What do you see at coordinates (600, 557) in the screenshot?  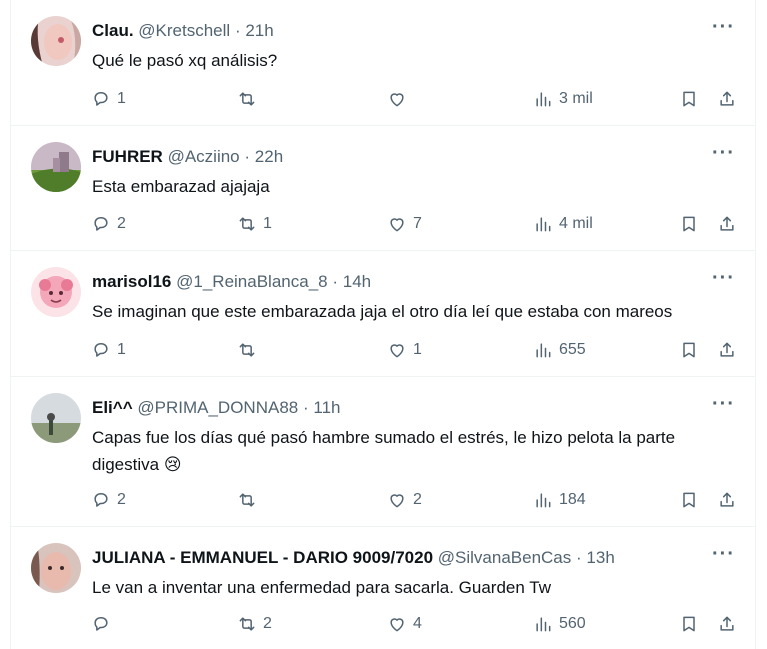 I see `timestamp: 13h` at bounding box center [600, 557].